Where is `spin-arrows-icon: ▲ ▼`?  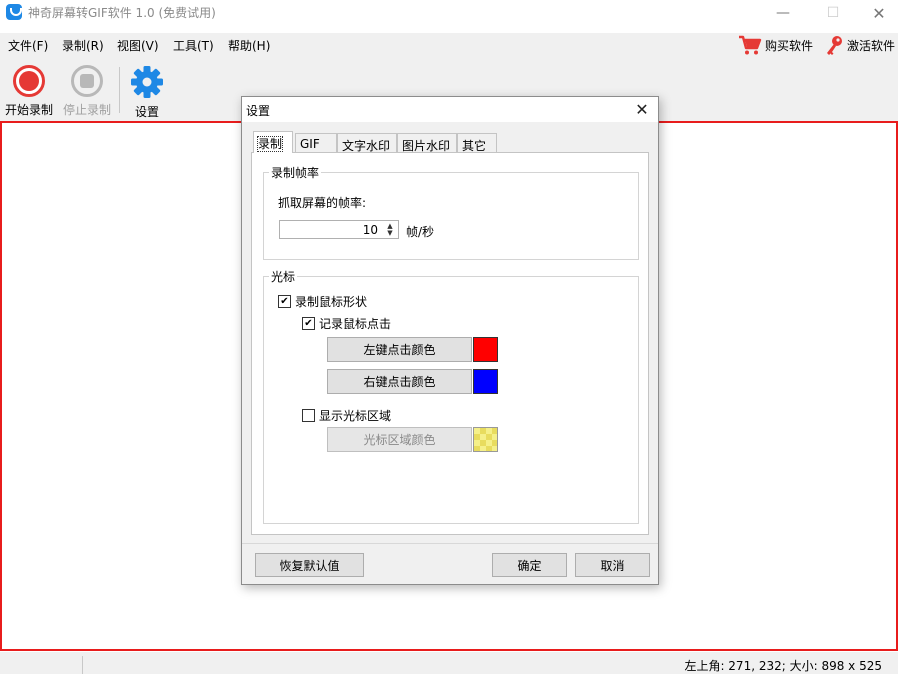
spin-arrows-icon: ▲ ▼ is located at coordinates (390, 229).